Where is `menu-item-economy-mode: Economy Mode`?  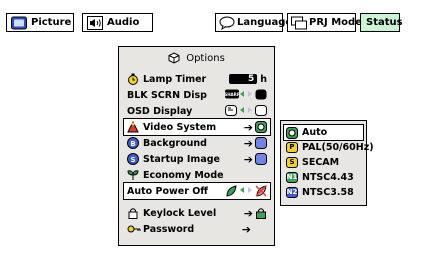 menu-item-economy-mode: Economy Mode is located at coordinates (197, 175).